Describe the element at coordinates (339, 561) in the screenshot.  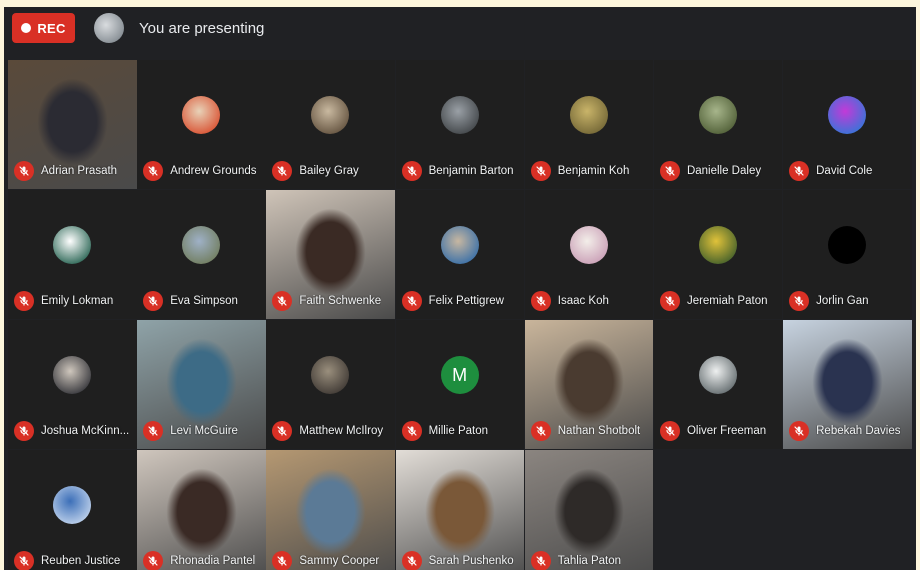
I see `participant-name: Sammy Cooper` at that location.